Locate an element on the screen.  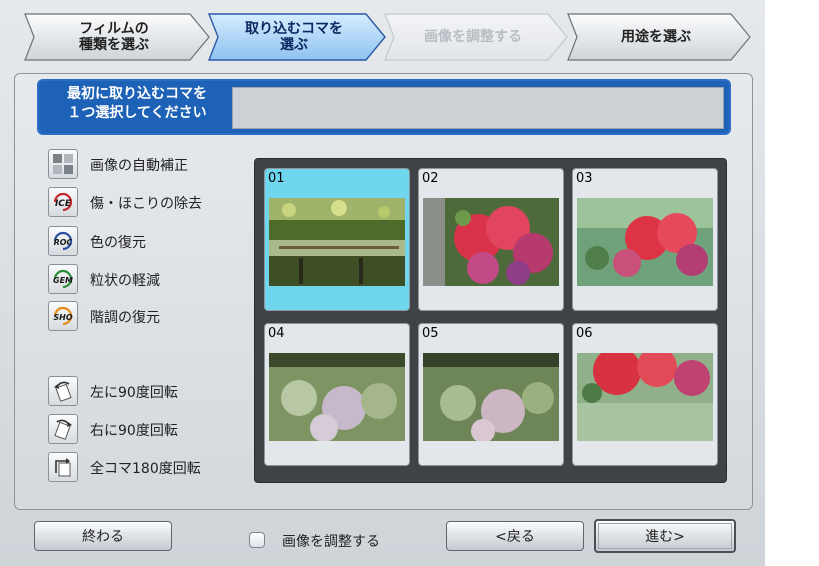
tool-label: 色の復元 is located at coordinates (118, 243).